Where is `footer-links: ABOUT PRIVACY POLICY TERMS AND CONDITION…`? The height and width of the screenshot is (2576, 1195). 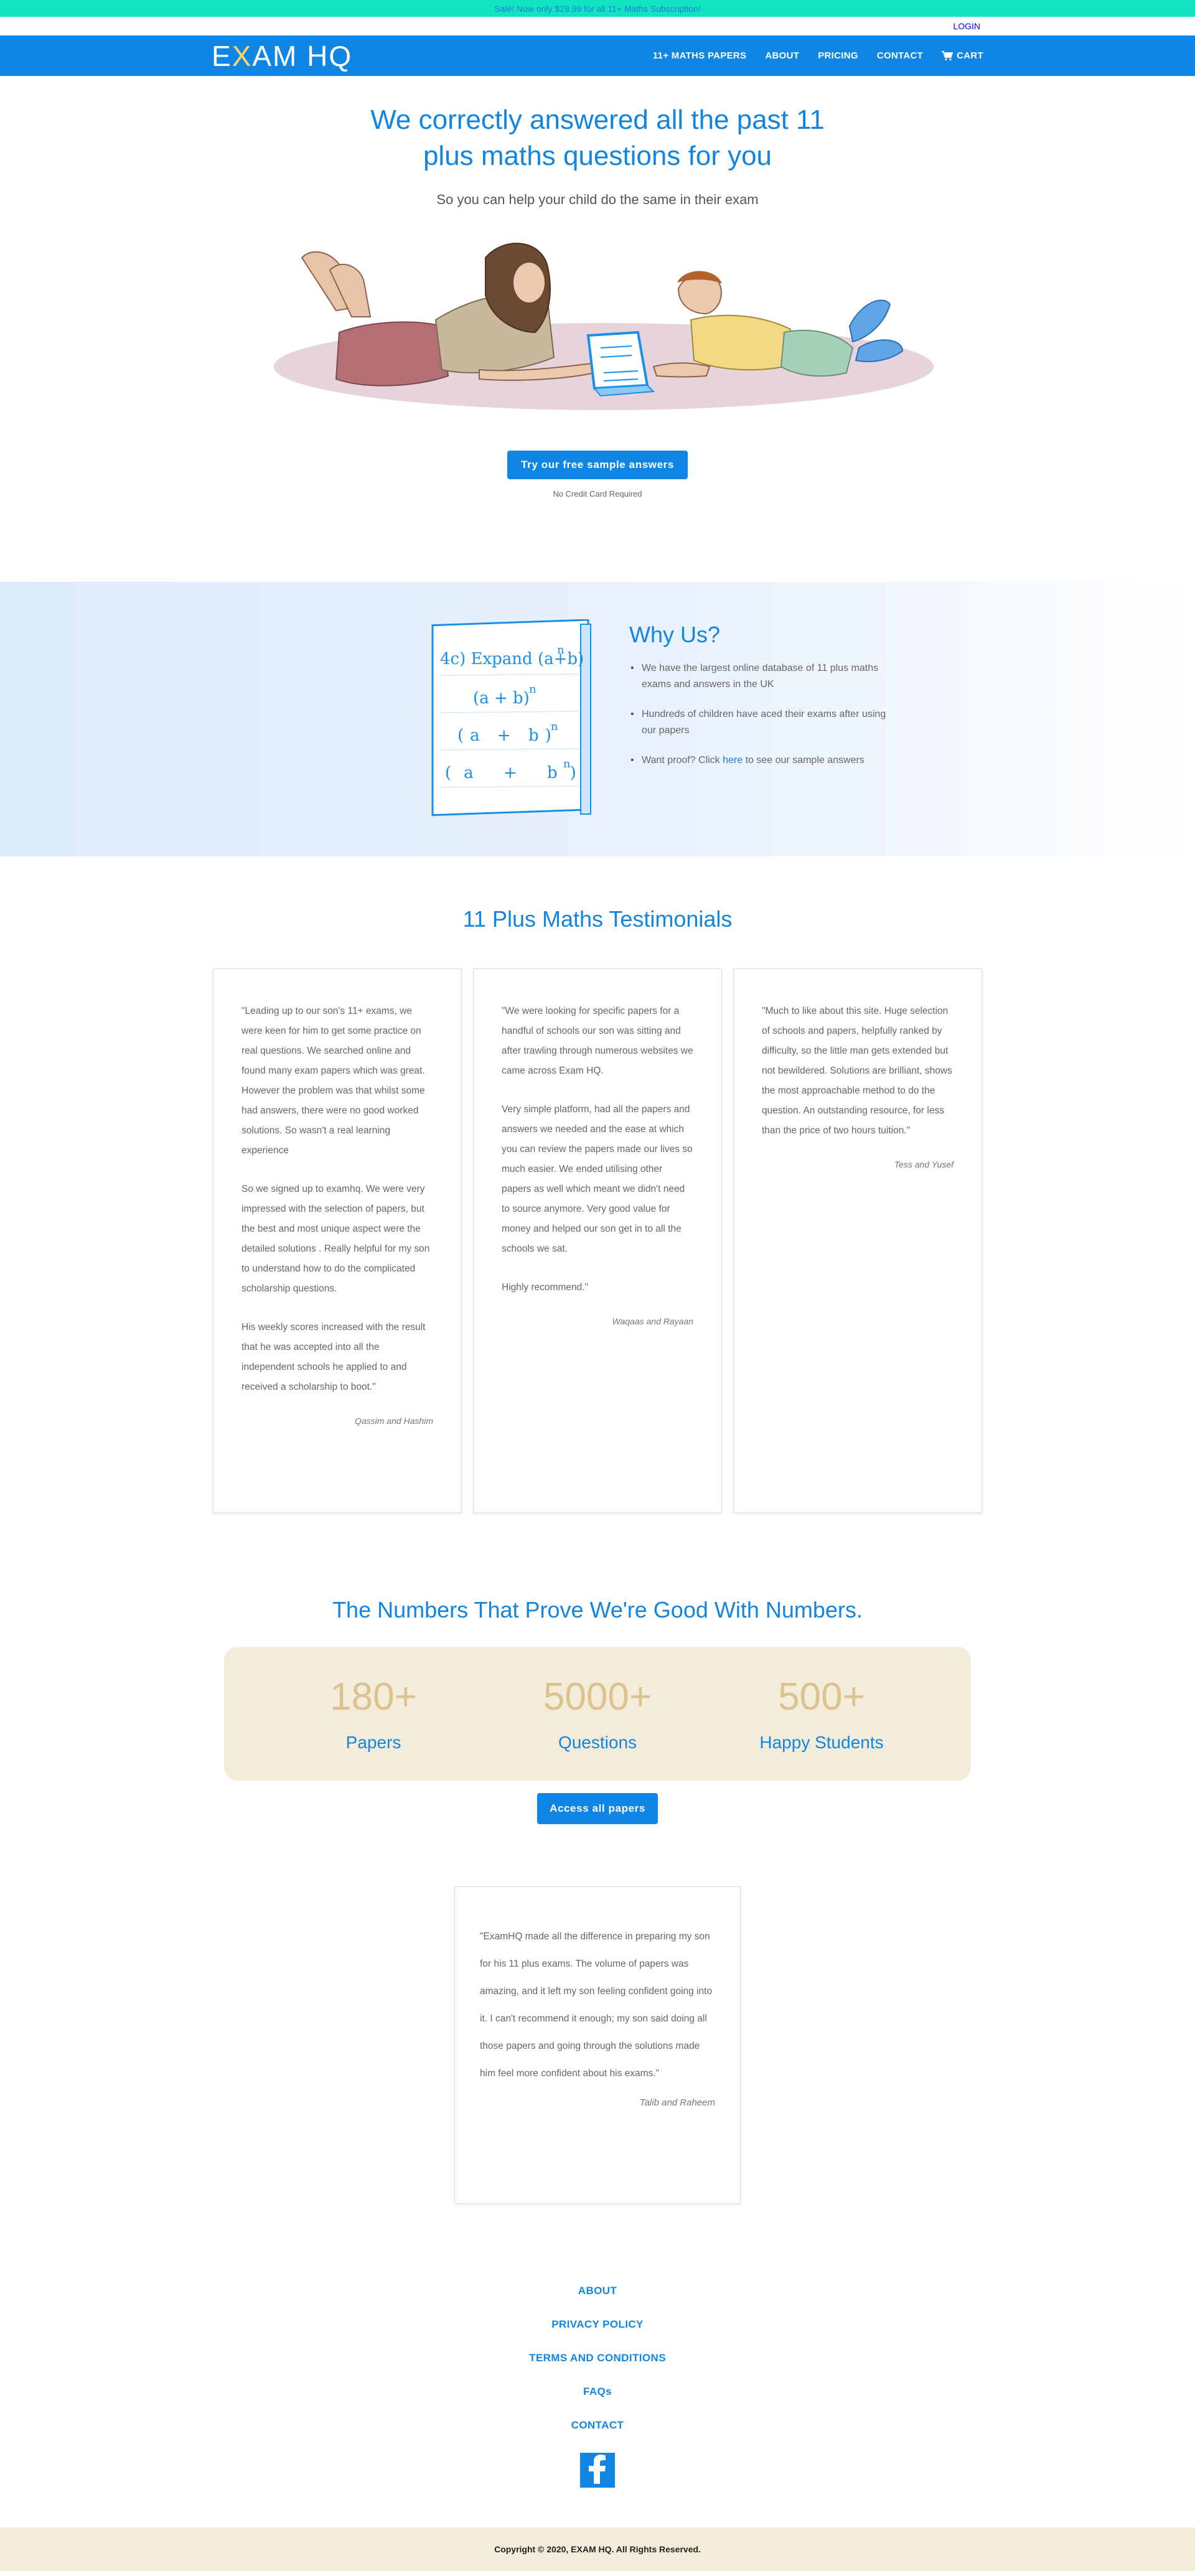 footer-links: ABOUT PRIVACY POLICY TERMS AND CONDITION… is located at coordinates (597, 2346).